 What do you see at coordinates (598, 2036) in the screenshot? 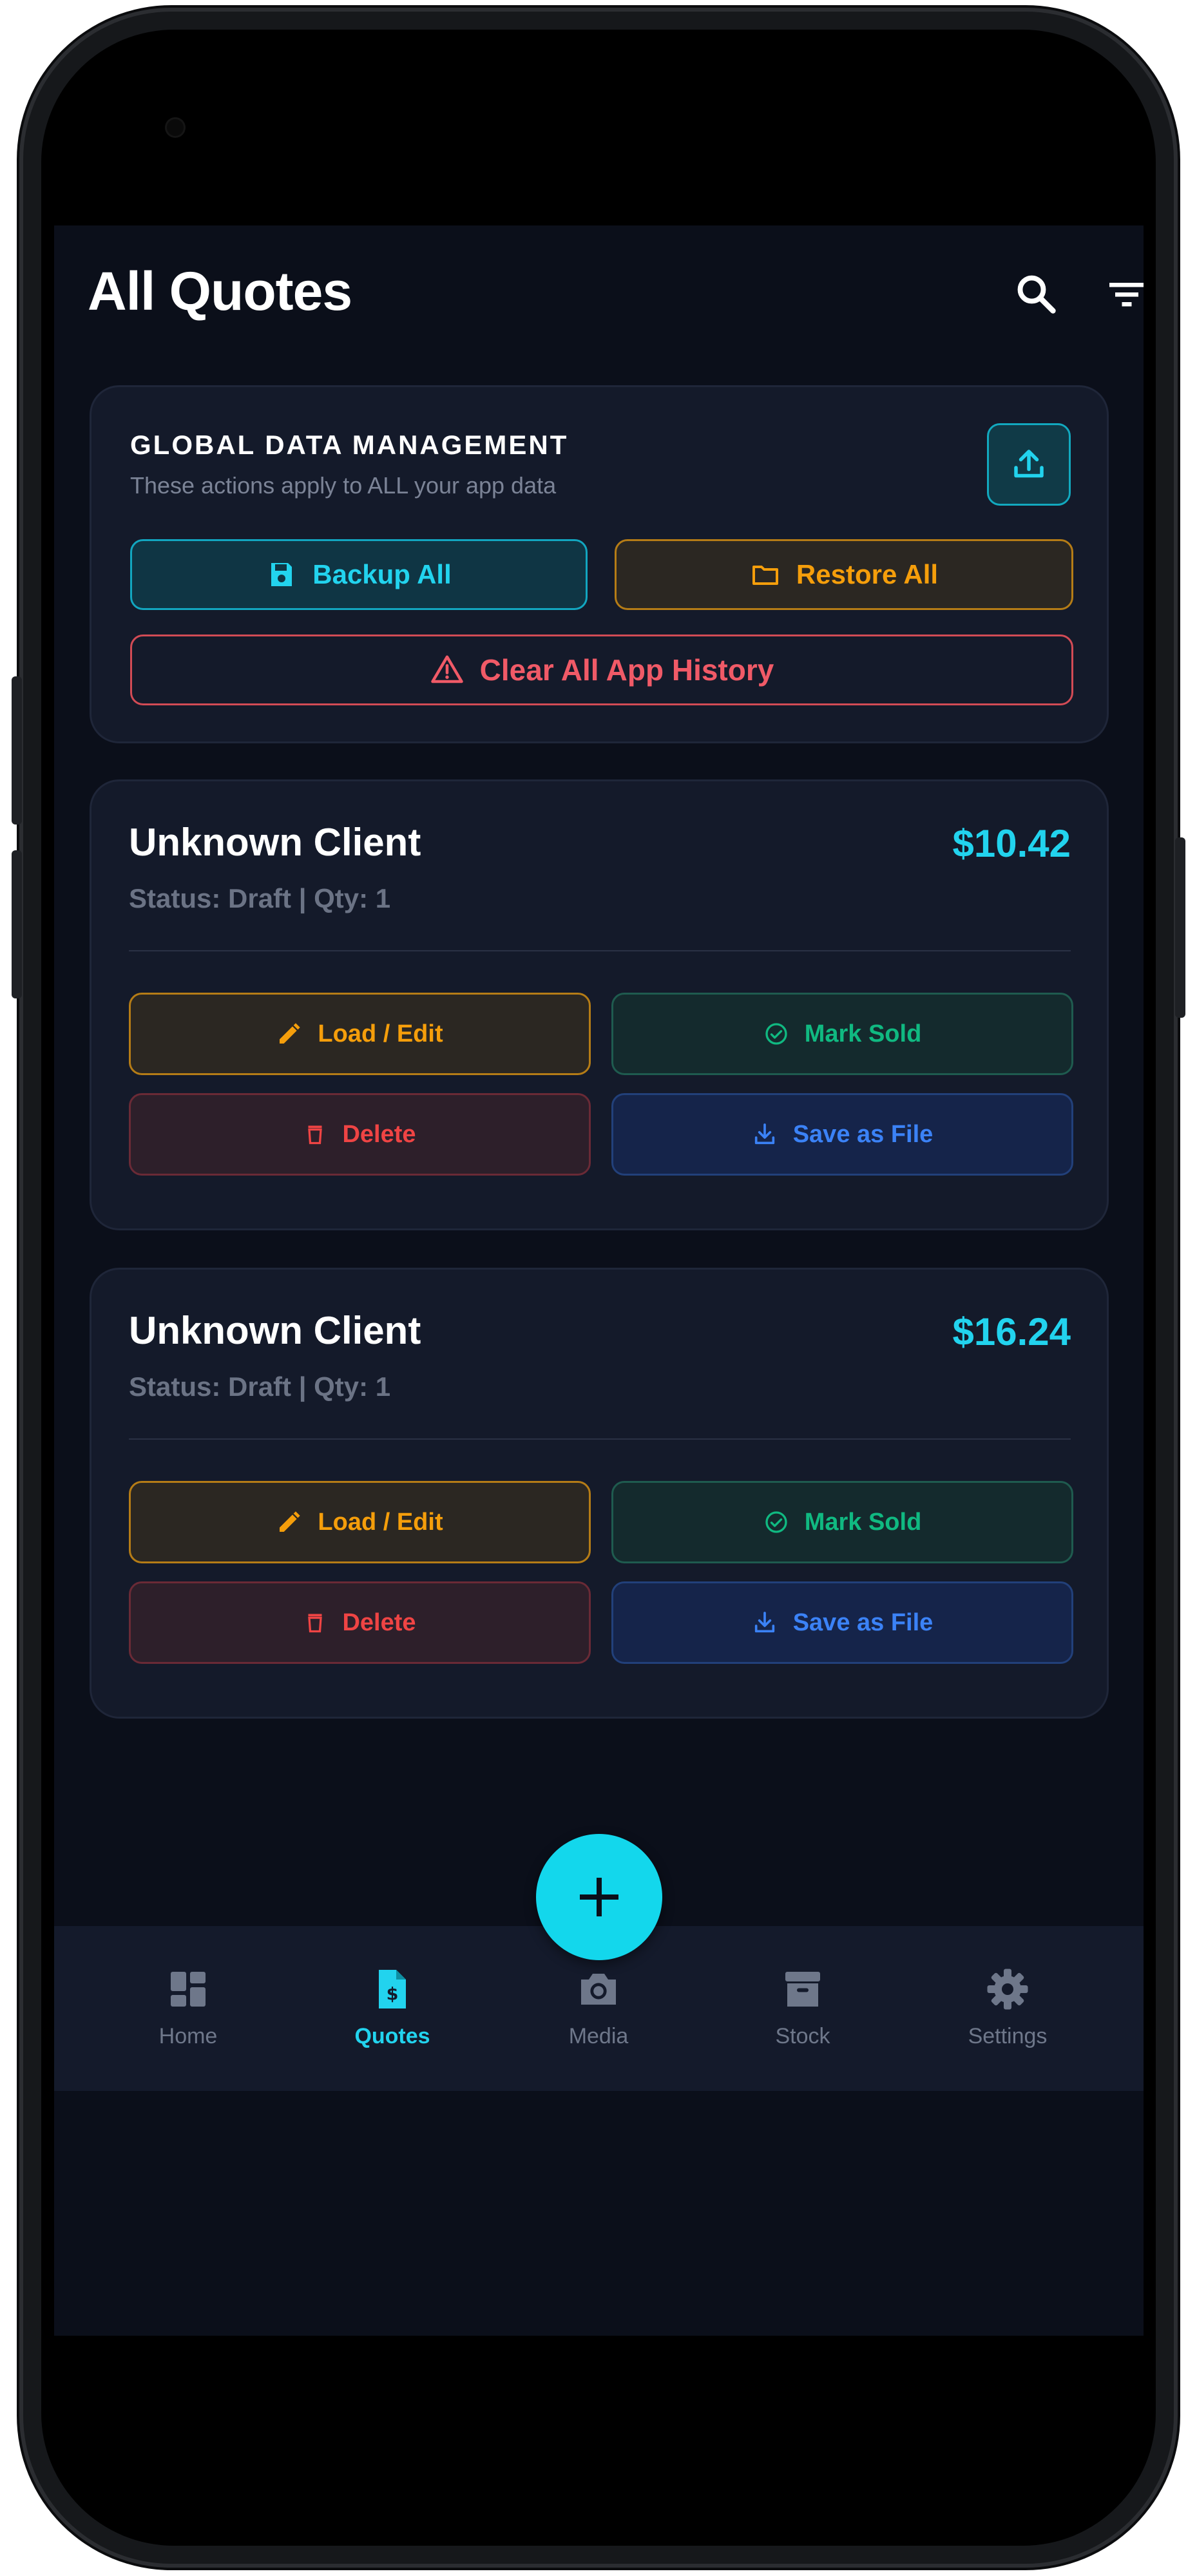
I see `nav-label-media: Media` at bounding box center [598, 2036].